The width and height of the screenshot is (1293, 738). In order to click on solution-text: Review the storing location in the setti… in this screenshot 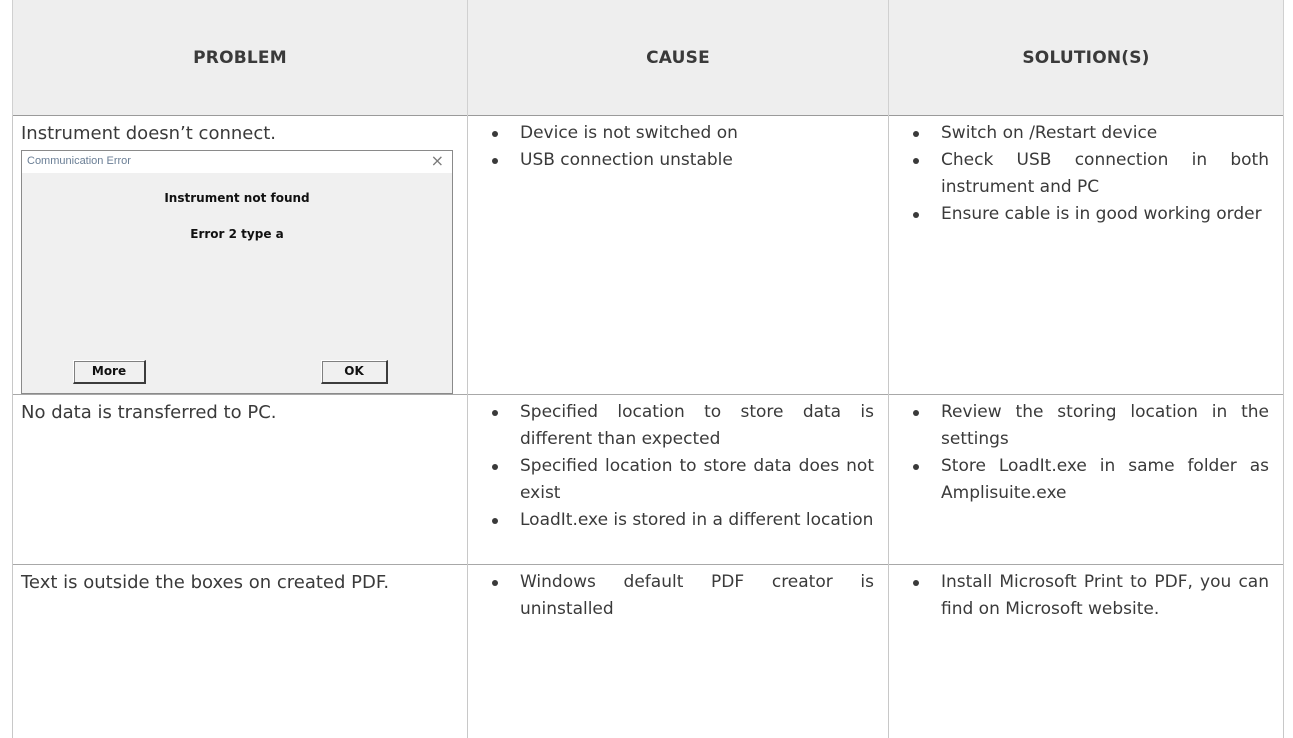, I will do `click(1105, 425)`.